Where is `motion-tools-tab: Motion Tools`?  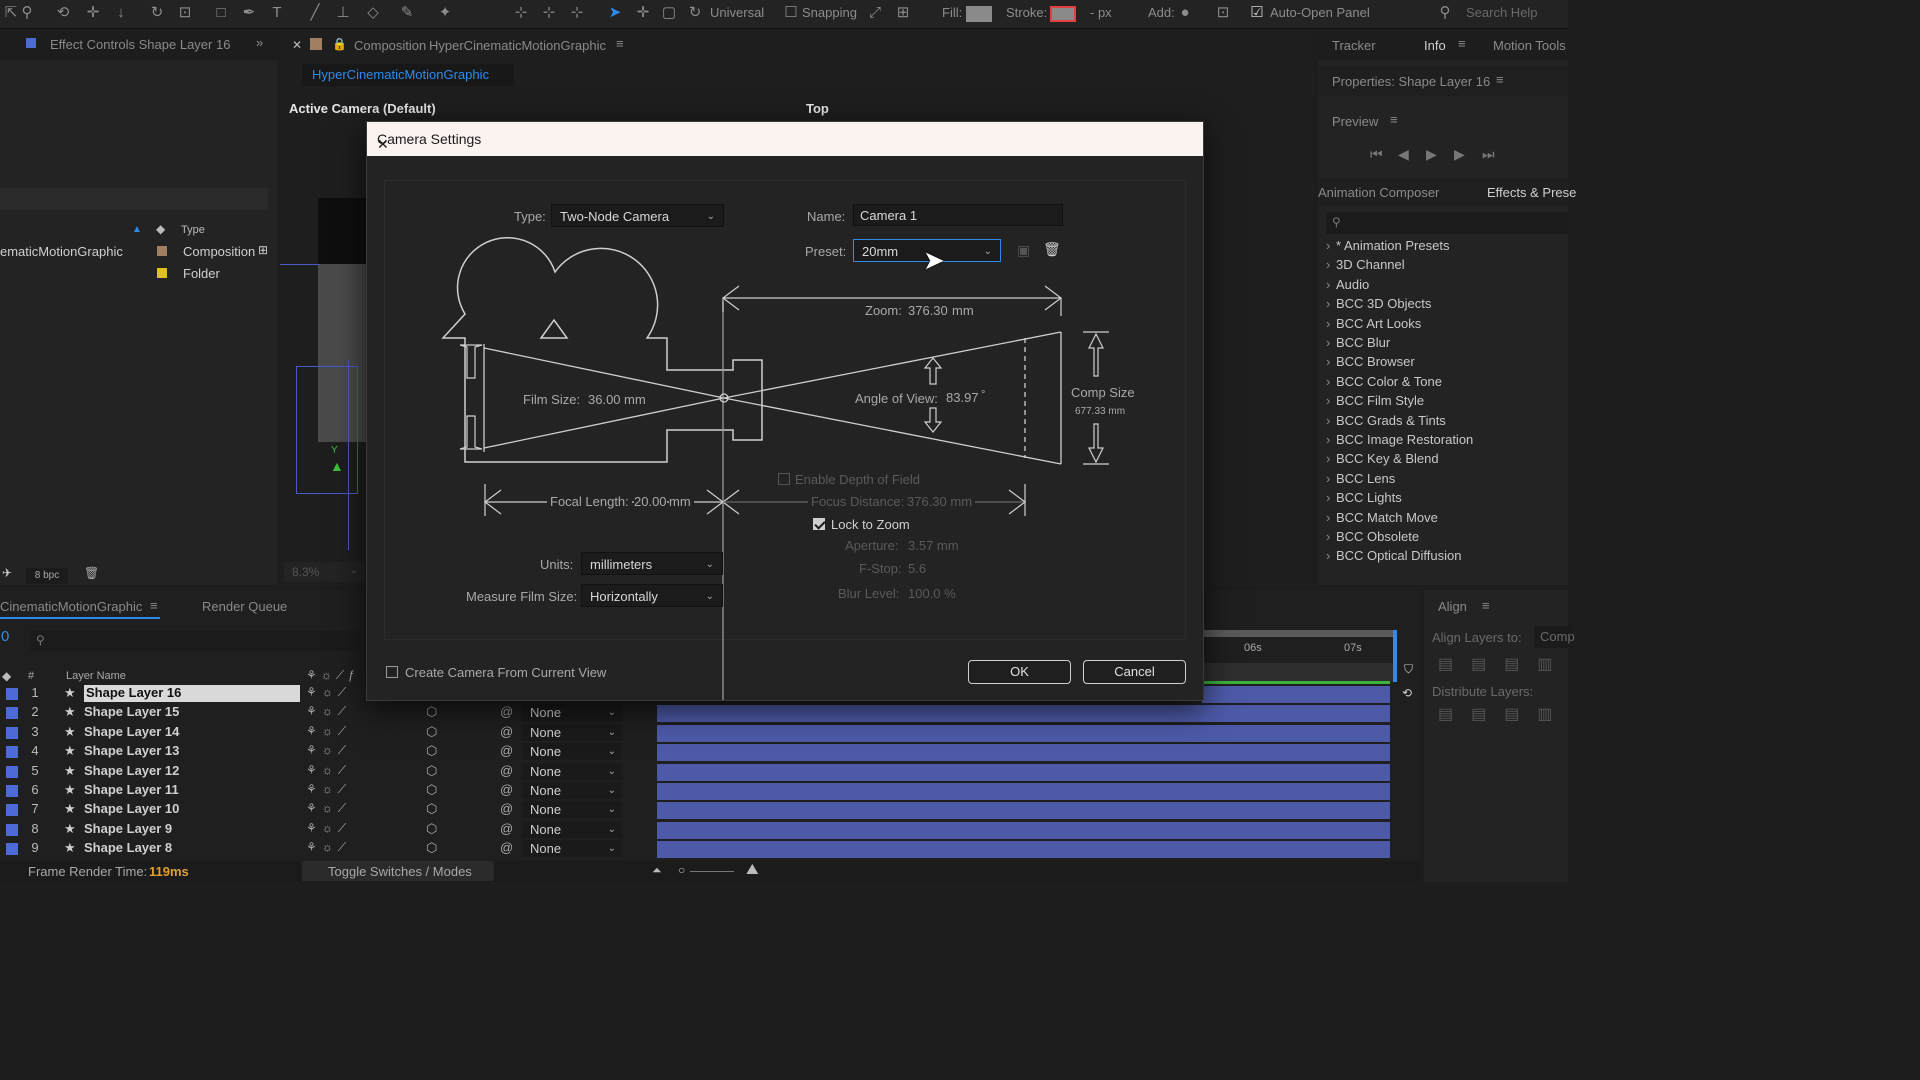 motion-tools-tab: Motion Tools is located at coordinates (1529, 45).